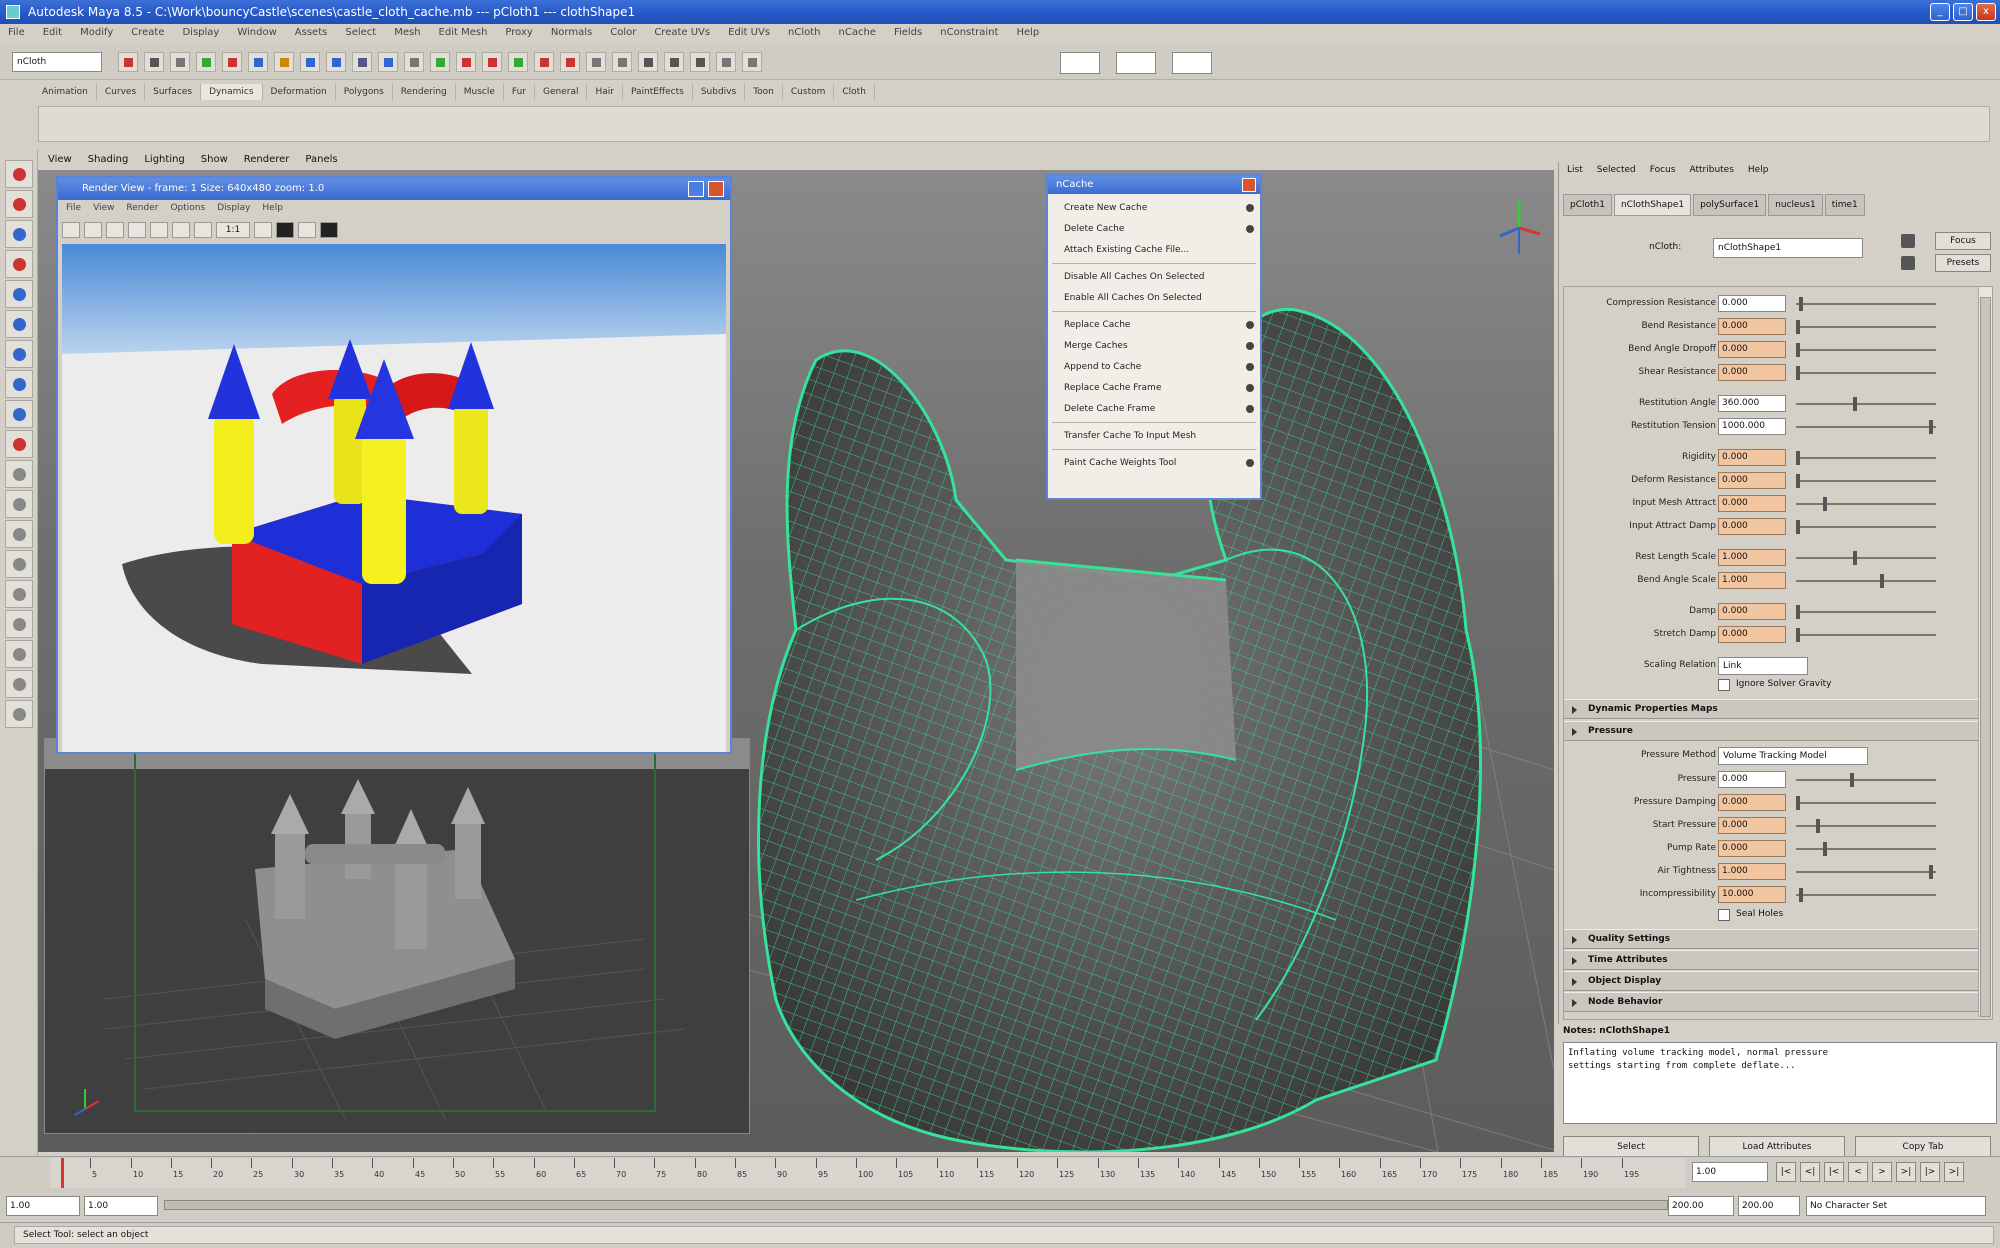 Image resolution: width=2000 pixels, height=1248 pixels. What do you see at coordinates (1752, 894) in the screenshot?
I see `attr-value-field: 10.000` at bounding box center [1752, 894].